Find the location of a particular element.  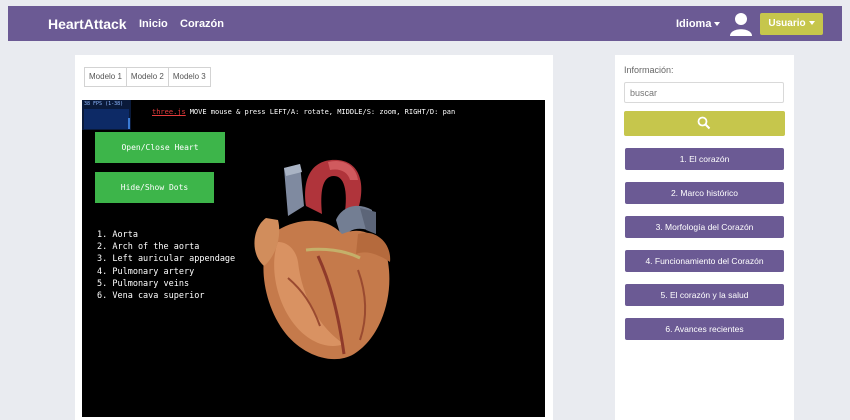

fps-graph-bar is located at coordinates (129, 123).